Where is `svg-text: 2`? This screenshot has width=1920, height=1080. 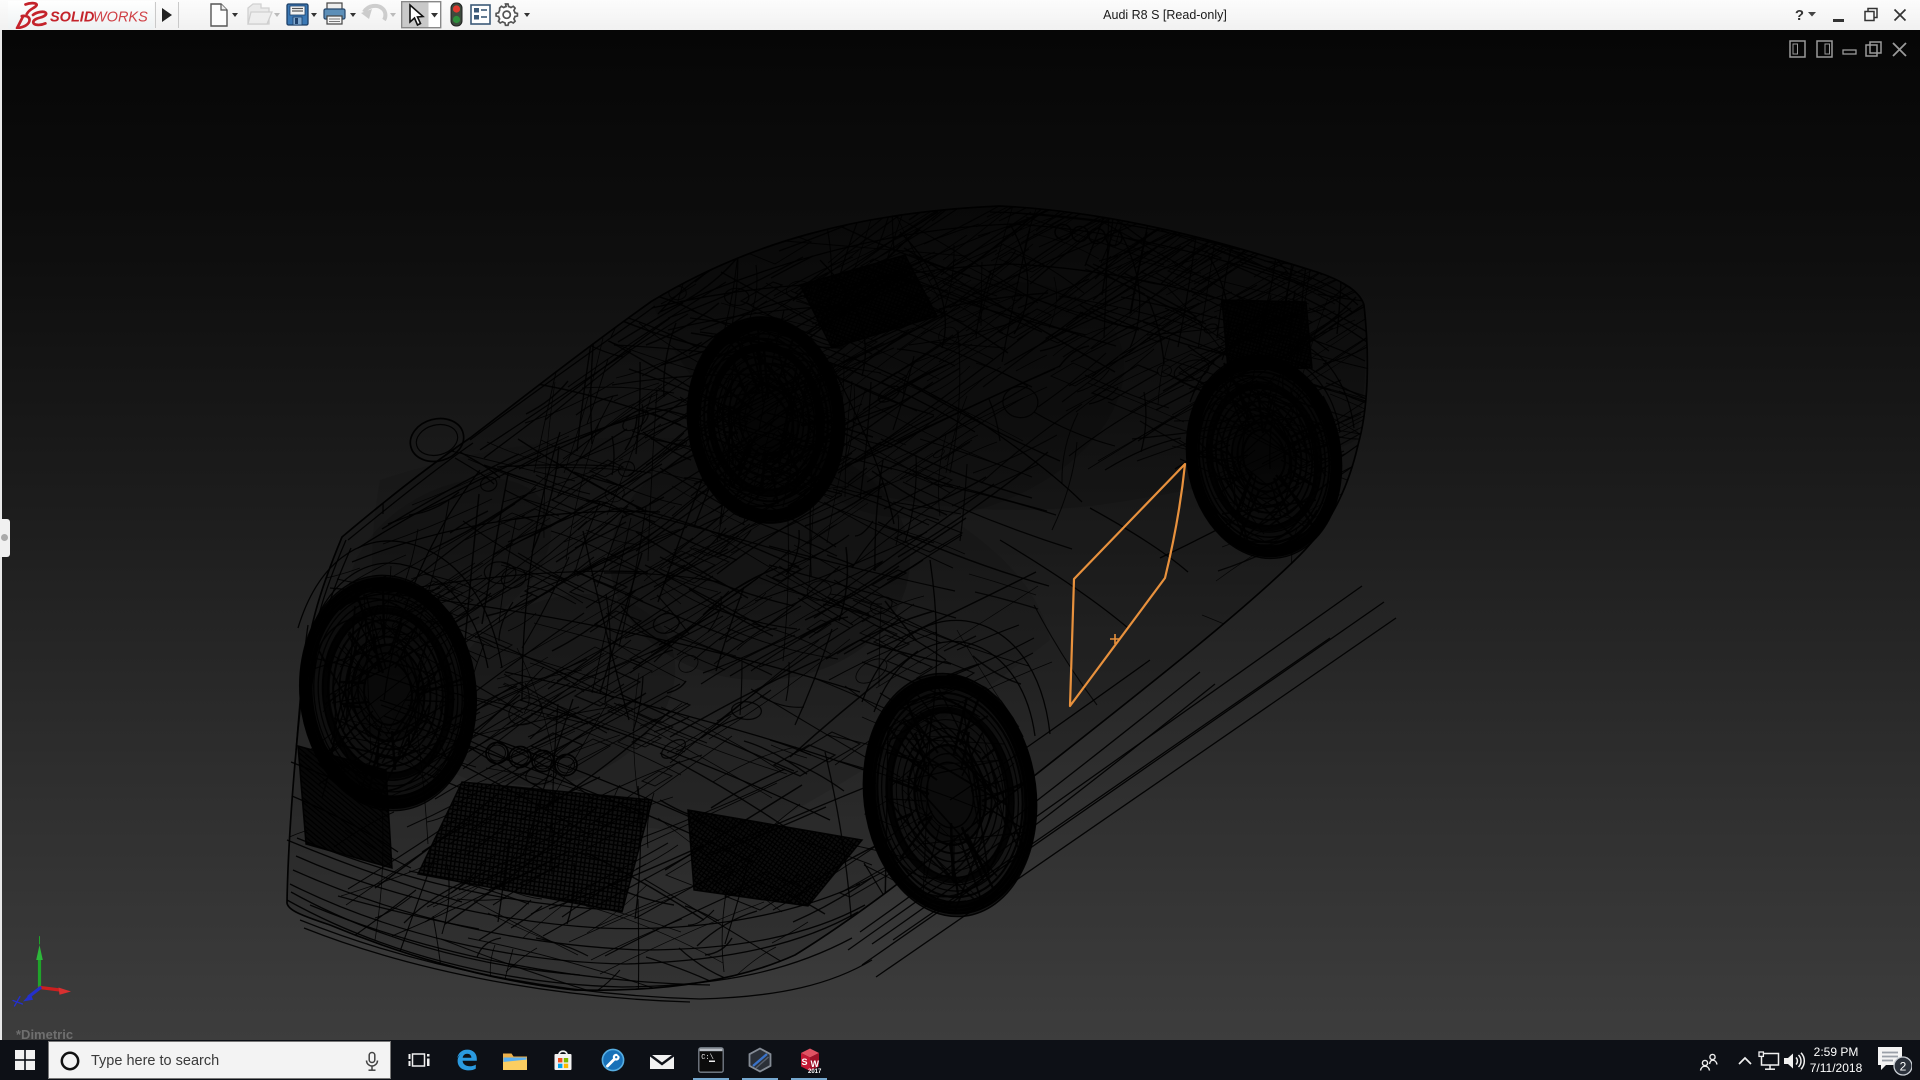 svg-text: 2 is located at coordinates (1903, 1066).